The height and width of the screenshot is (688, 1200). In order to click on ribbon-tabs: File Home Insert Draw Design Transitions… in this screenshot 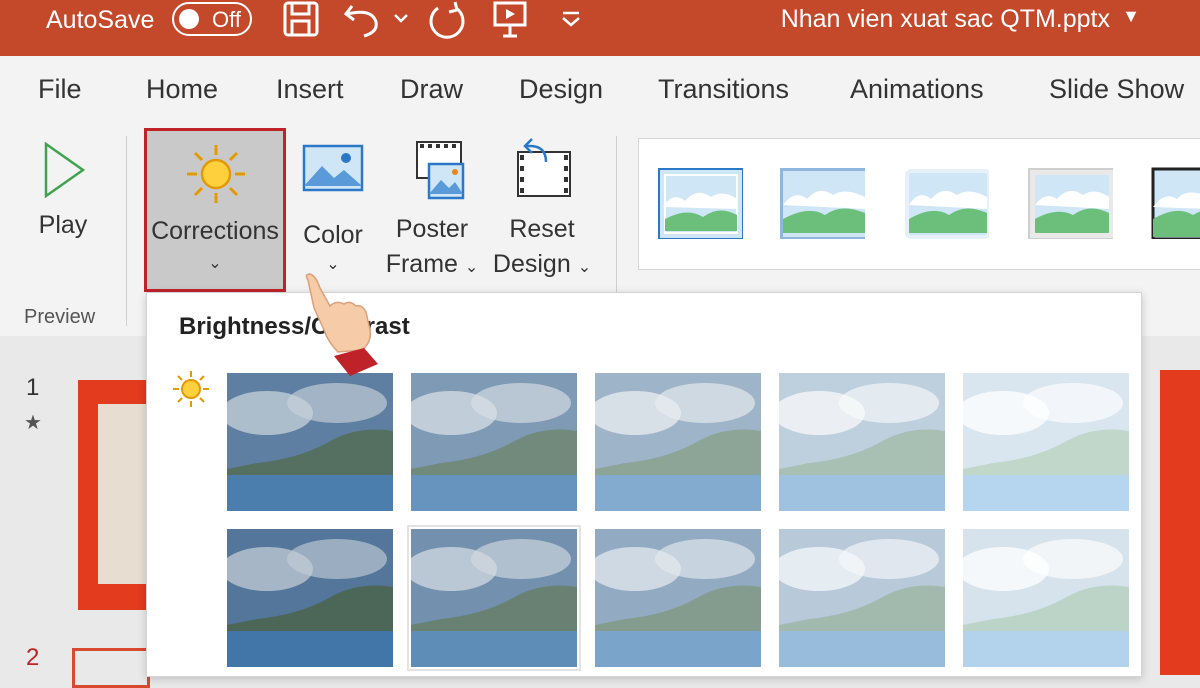, I will do `click(600, 92)`.